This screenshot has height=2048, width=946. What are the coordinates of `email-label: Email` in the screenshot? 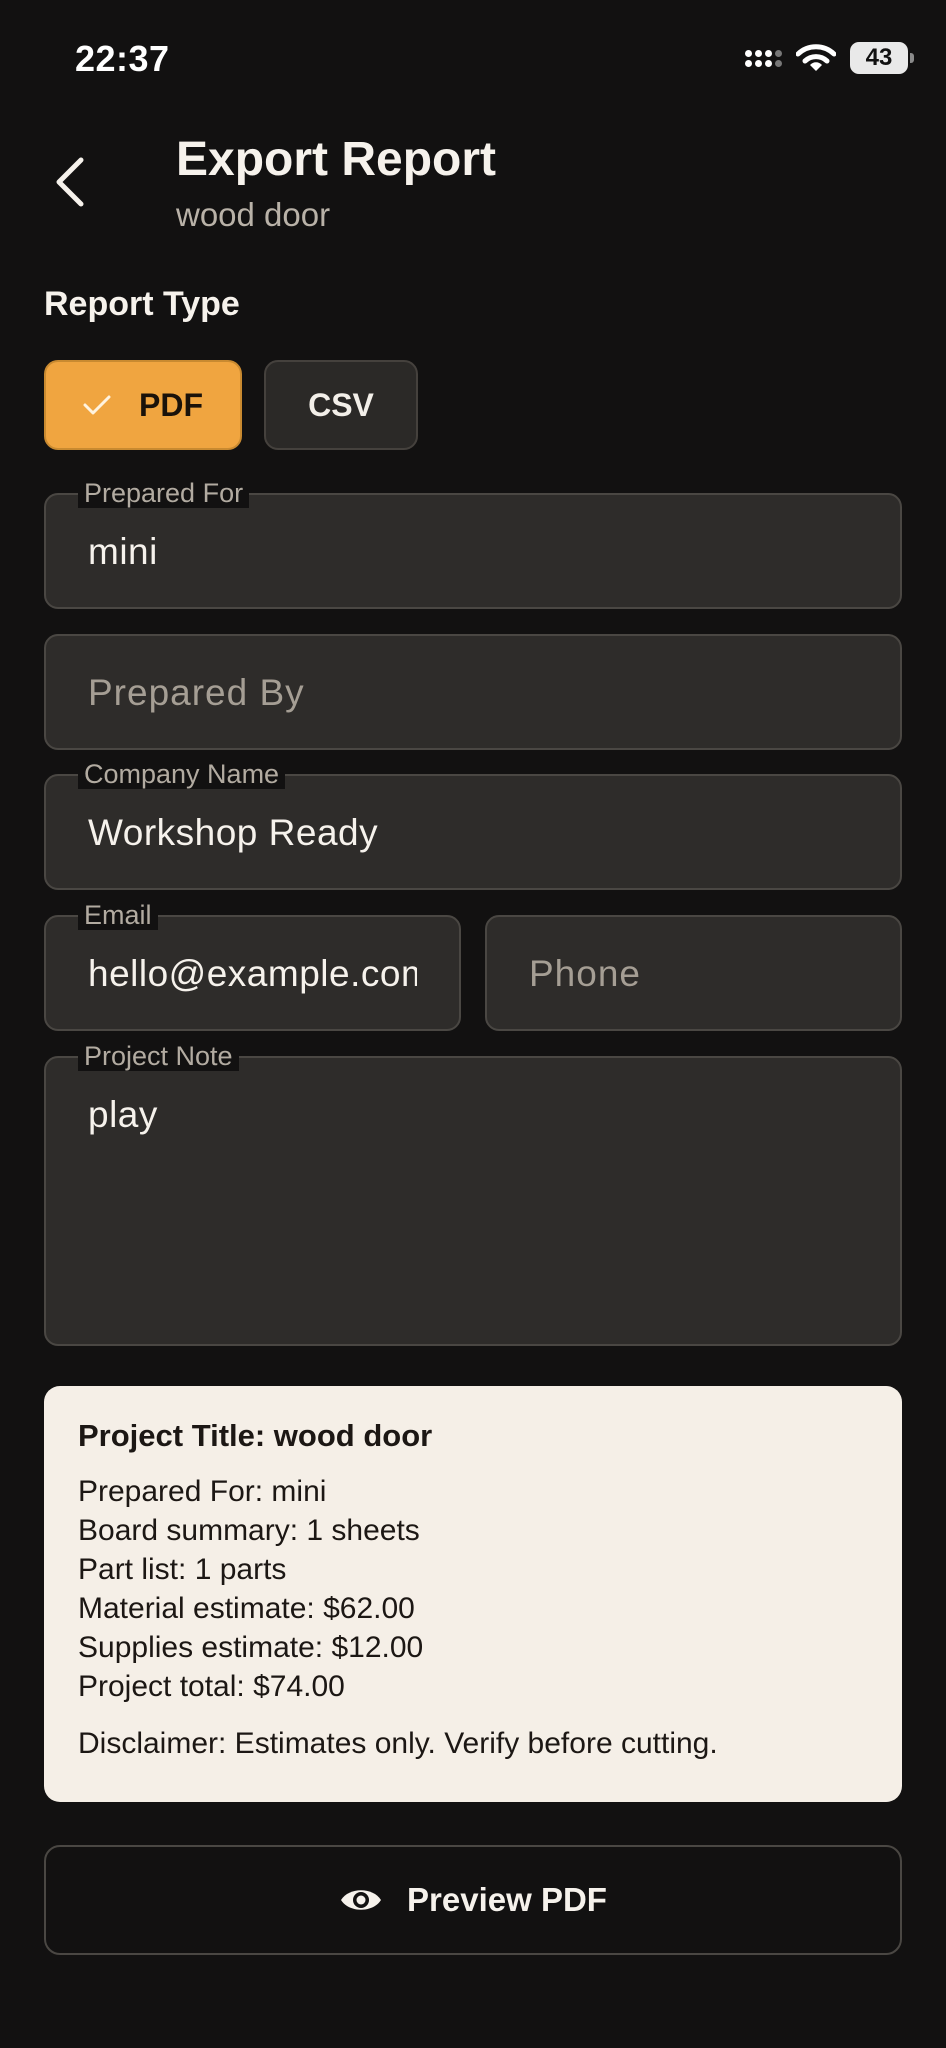 It's located at (118, 915).